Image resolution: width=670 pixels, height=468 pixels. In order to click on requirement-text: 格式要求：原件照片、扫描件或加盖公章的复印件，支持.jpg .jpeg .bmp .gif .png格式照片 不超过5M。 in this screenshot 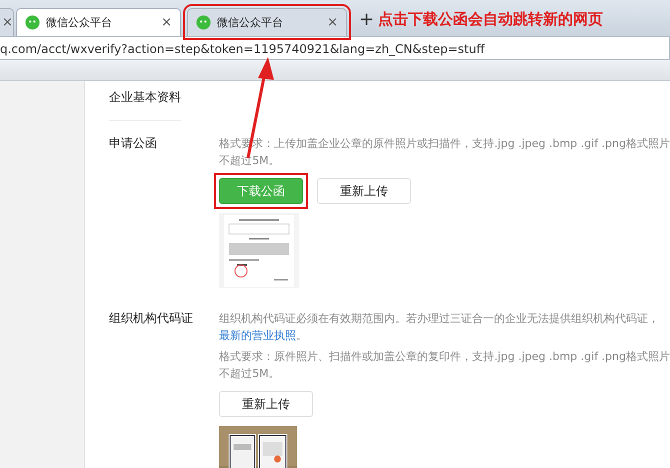, I will do `click(444, 365)`.